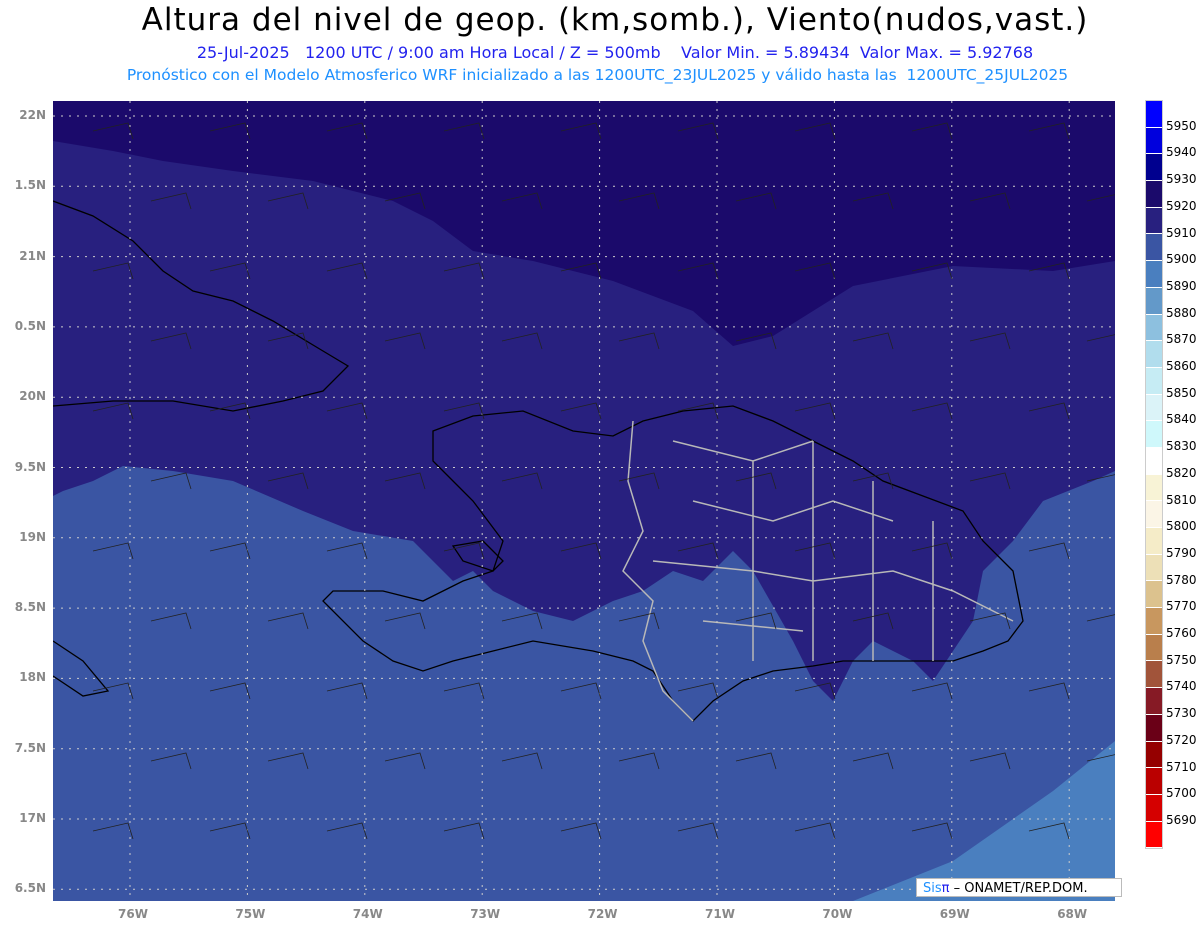 This screenshot has height=927, width=1200. Describe the element at coordinates (1181, 793) in the screenshot. I see `colorbar-label: 5700` at that location.